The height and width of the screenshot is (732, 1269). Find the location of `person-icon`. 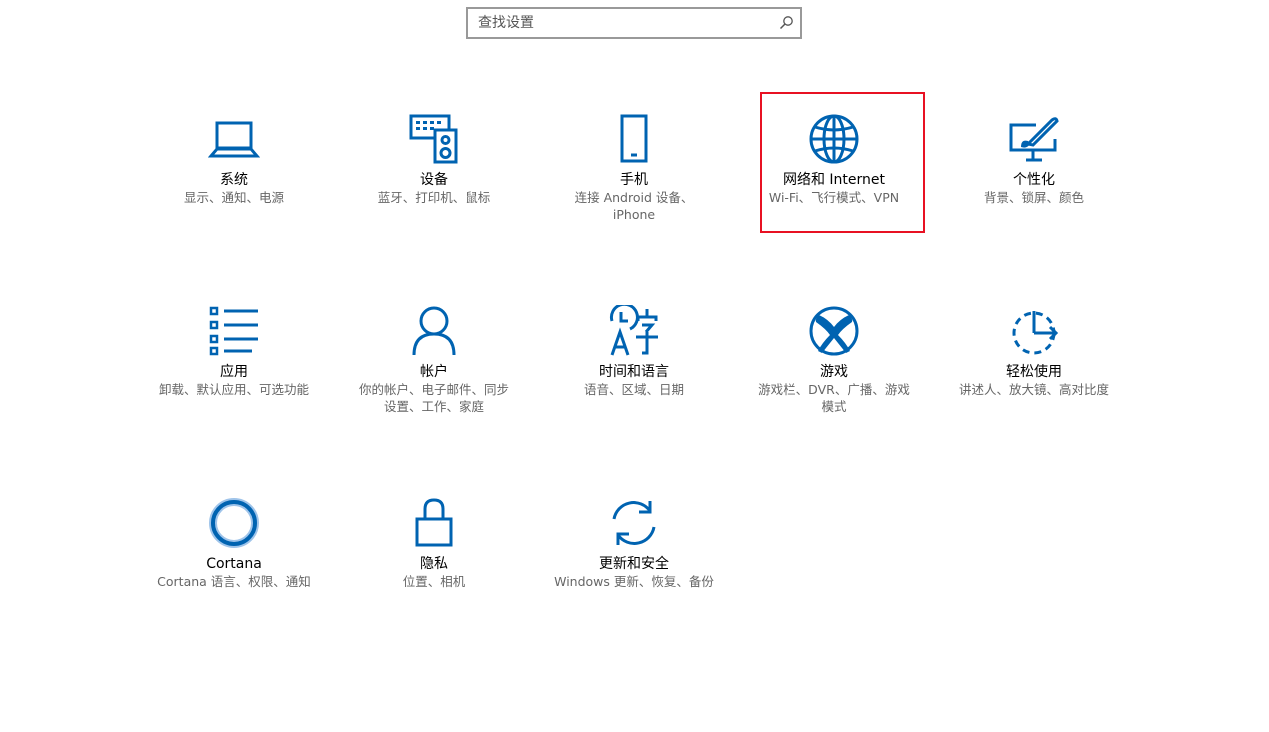

person-icon is located at coordinates (434, 331).